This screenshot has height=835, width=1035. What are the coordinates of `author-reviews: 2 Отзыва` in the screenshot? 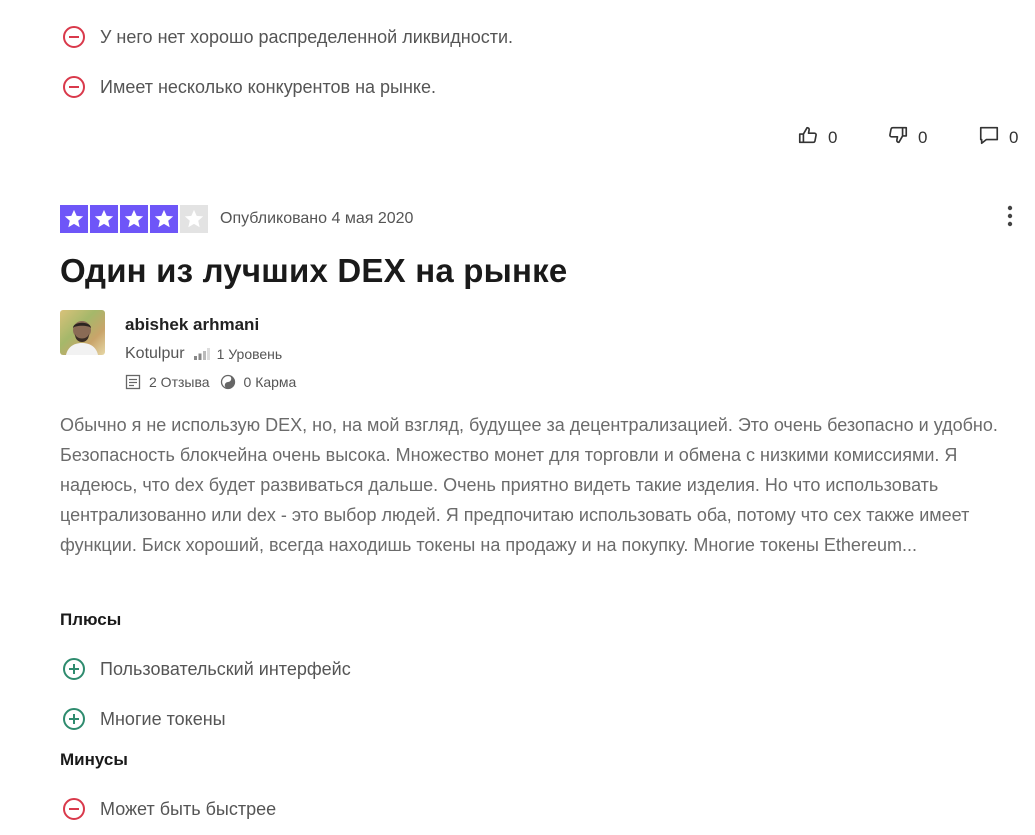 It's located at (179, 382).